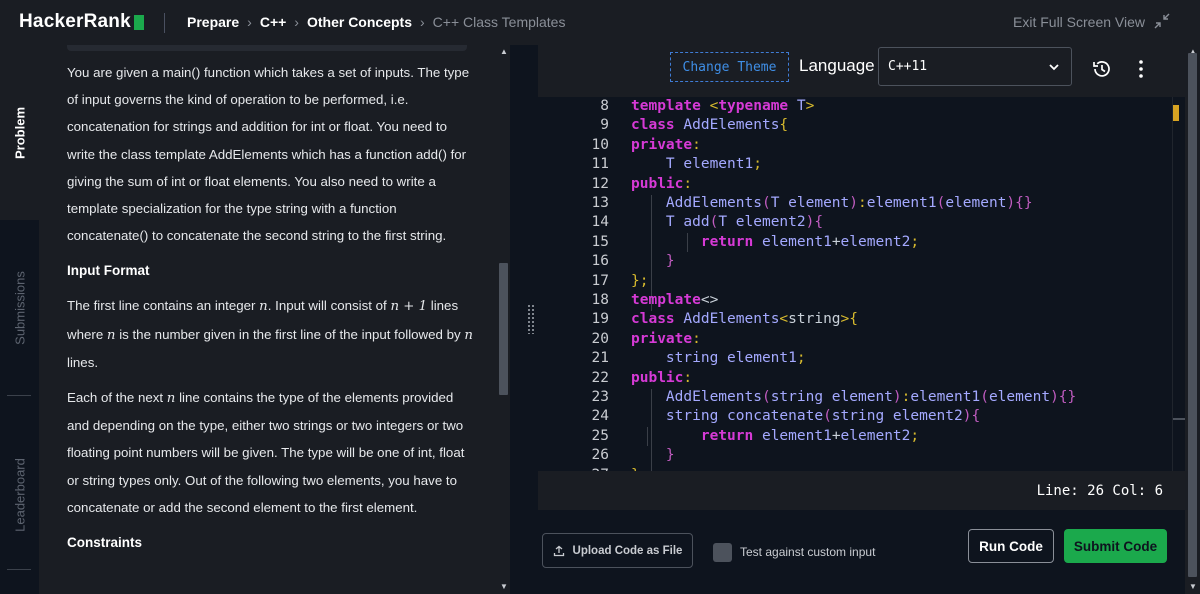  What do you see at coordinates (1162, 21) in the screenshot?
I see `collapse-icon` at bounding box center [1162, 21].